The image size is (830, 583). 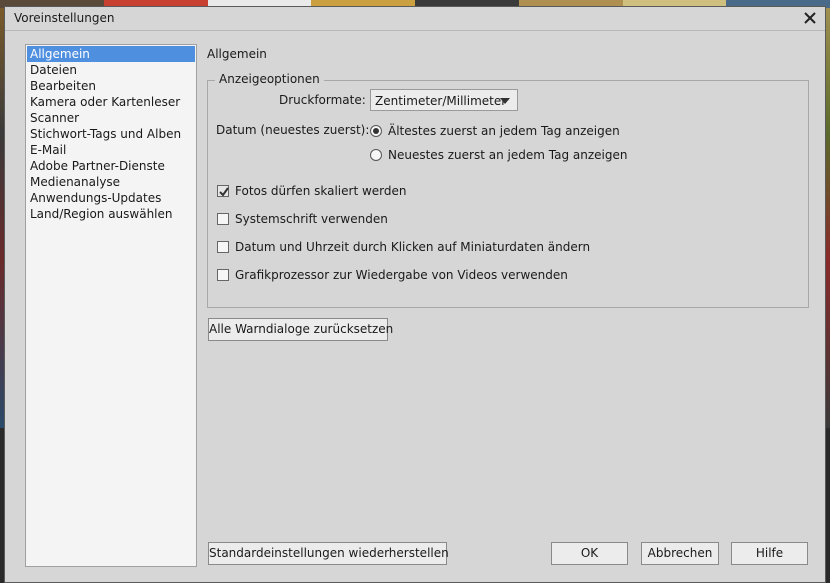 What do you see at coordinates (328, 553) in the screenshot?
I see `restore-defaults-button: Standardeinstellungen wiederherstellen` at bounding box center [328, 553].